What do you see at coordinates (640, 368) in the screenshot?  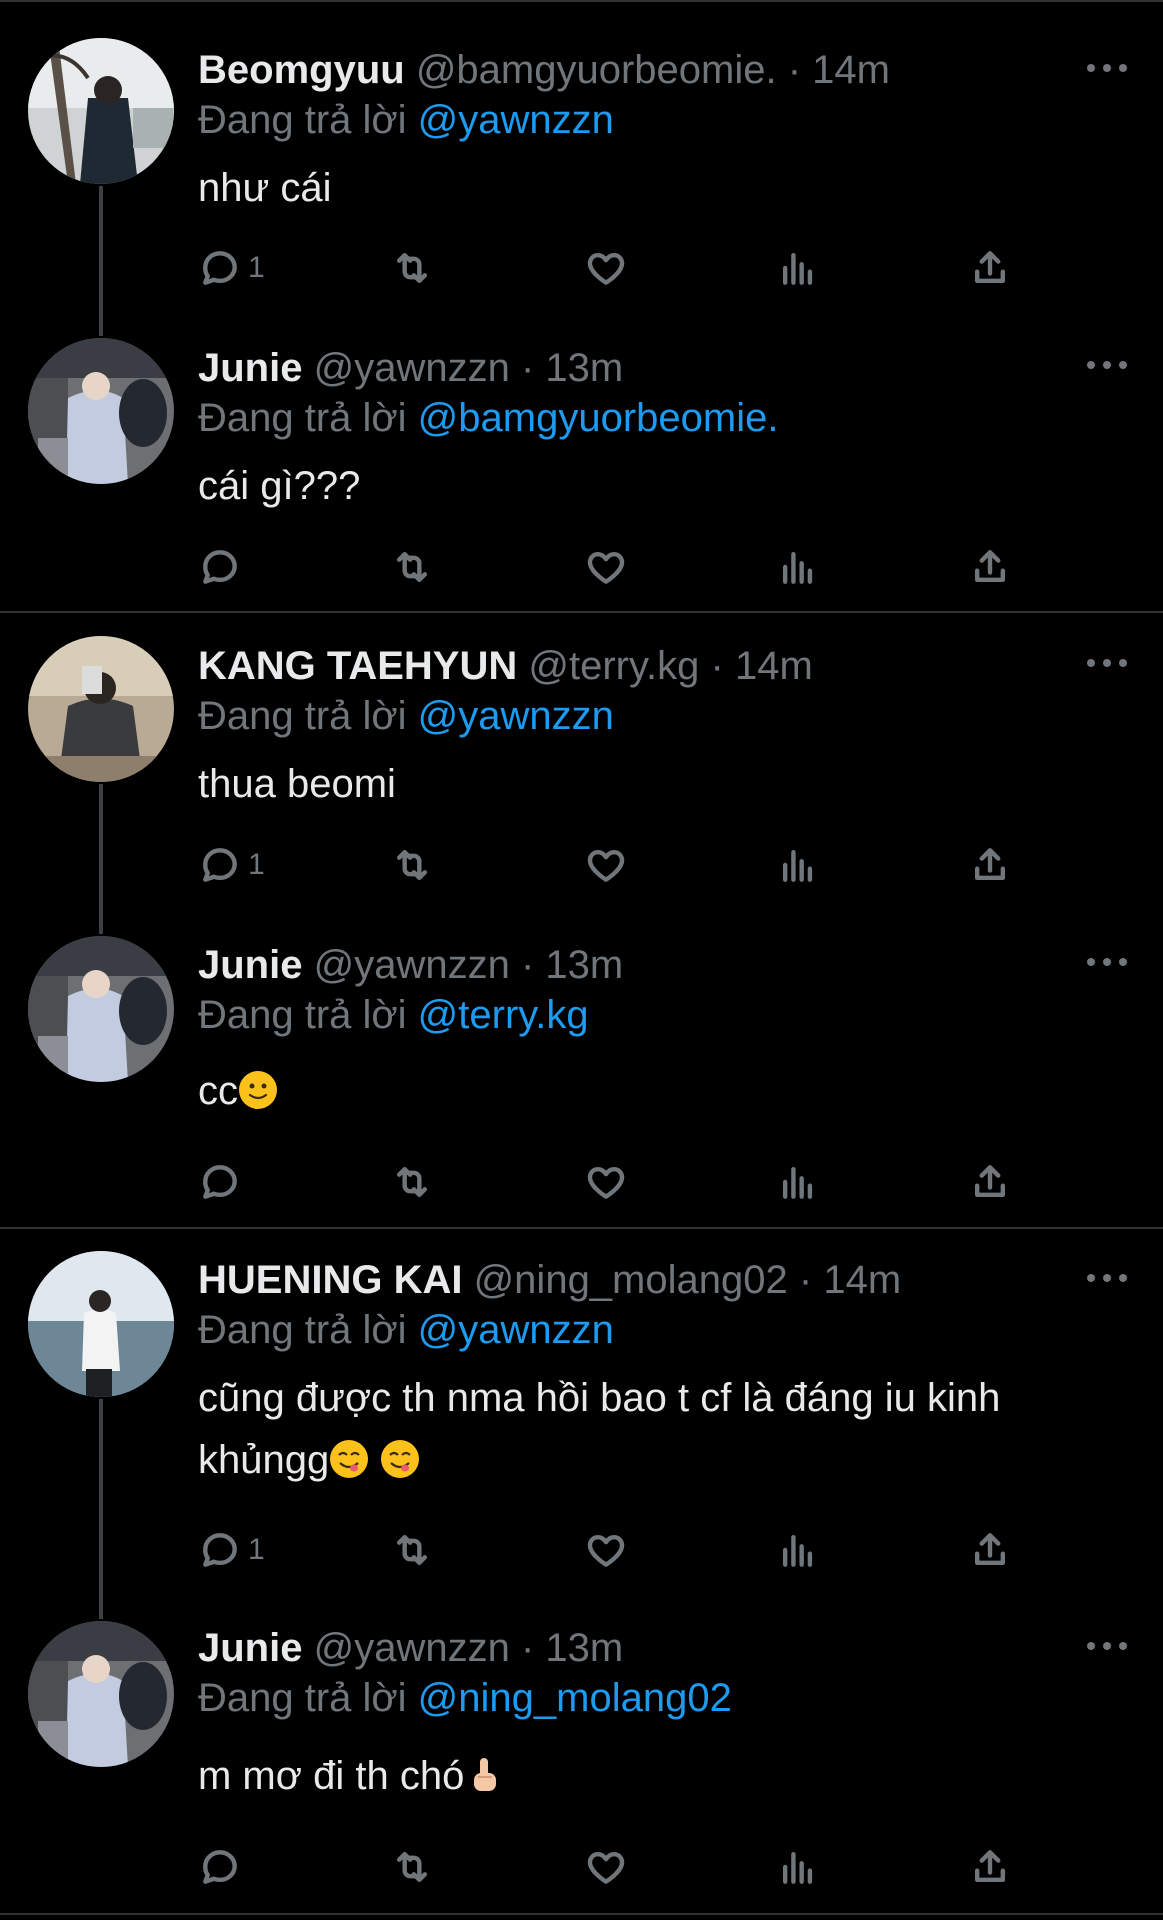 I see `tweet-header: Junie @yawnzzn · 13m` at bounding box center [640, 368].